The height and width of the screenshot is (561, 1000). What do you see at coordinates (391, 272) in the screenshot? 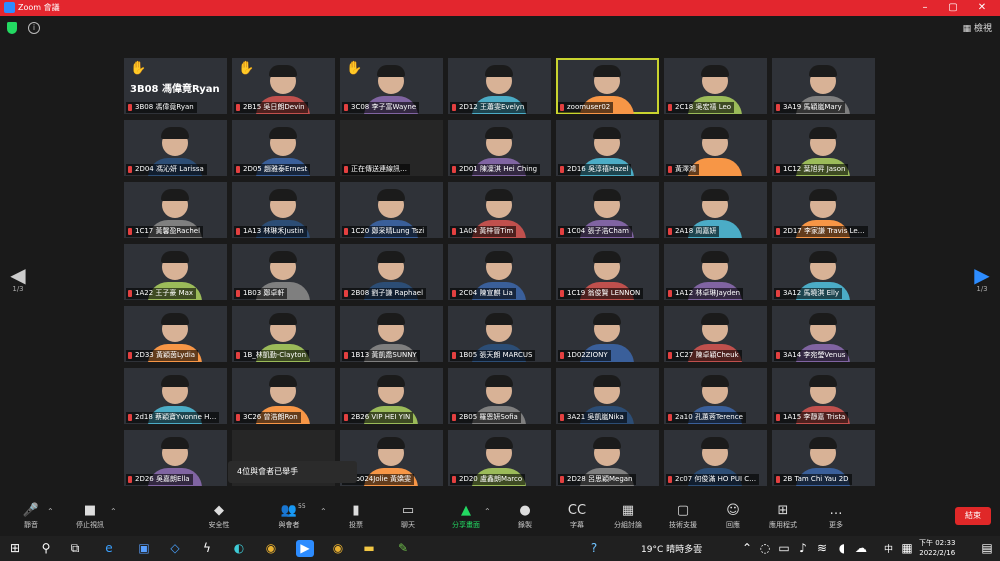
I see `participant-tile: 2B08 劉子謙 Raphael` at bounding box center [391, 272].